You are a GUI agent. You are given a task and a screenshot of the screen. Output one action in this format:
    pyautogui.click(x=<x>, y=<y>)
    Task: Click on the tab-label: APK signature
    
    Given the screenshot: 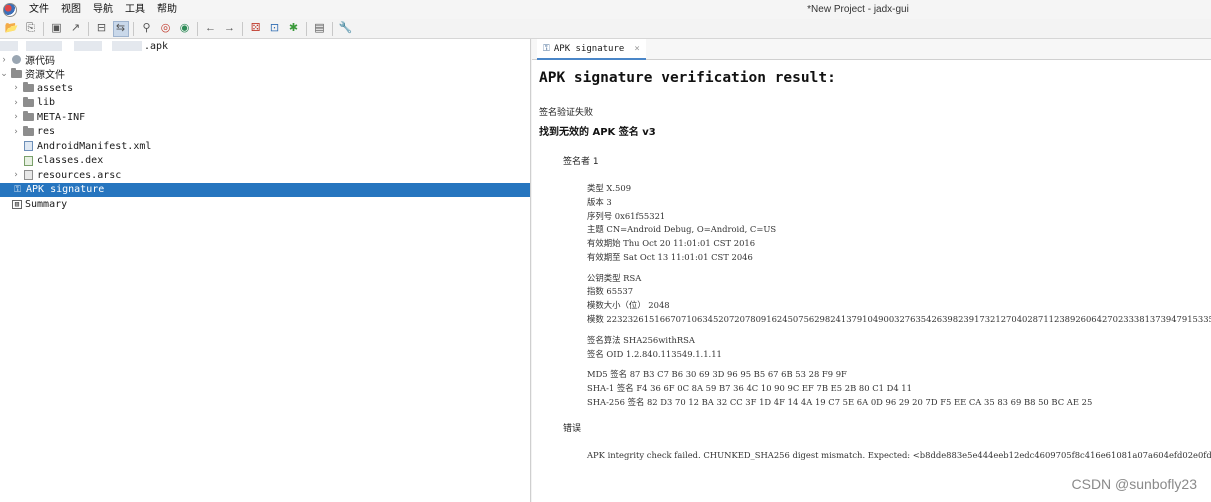 What is the action you would take?
    pyautogui.click(x=589, y=48)
    